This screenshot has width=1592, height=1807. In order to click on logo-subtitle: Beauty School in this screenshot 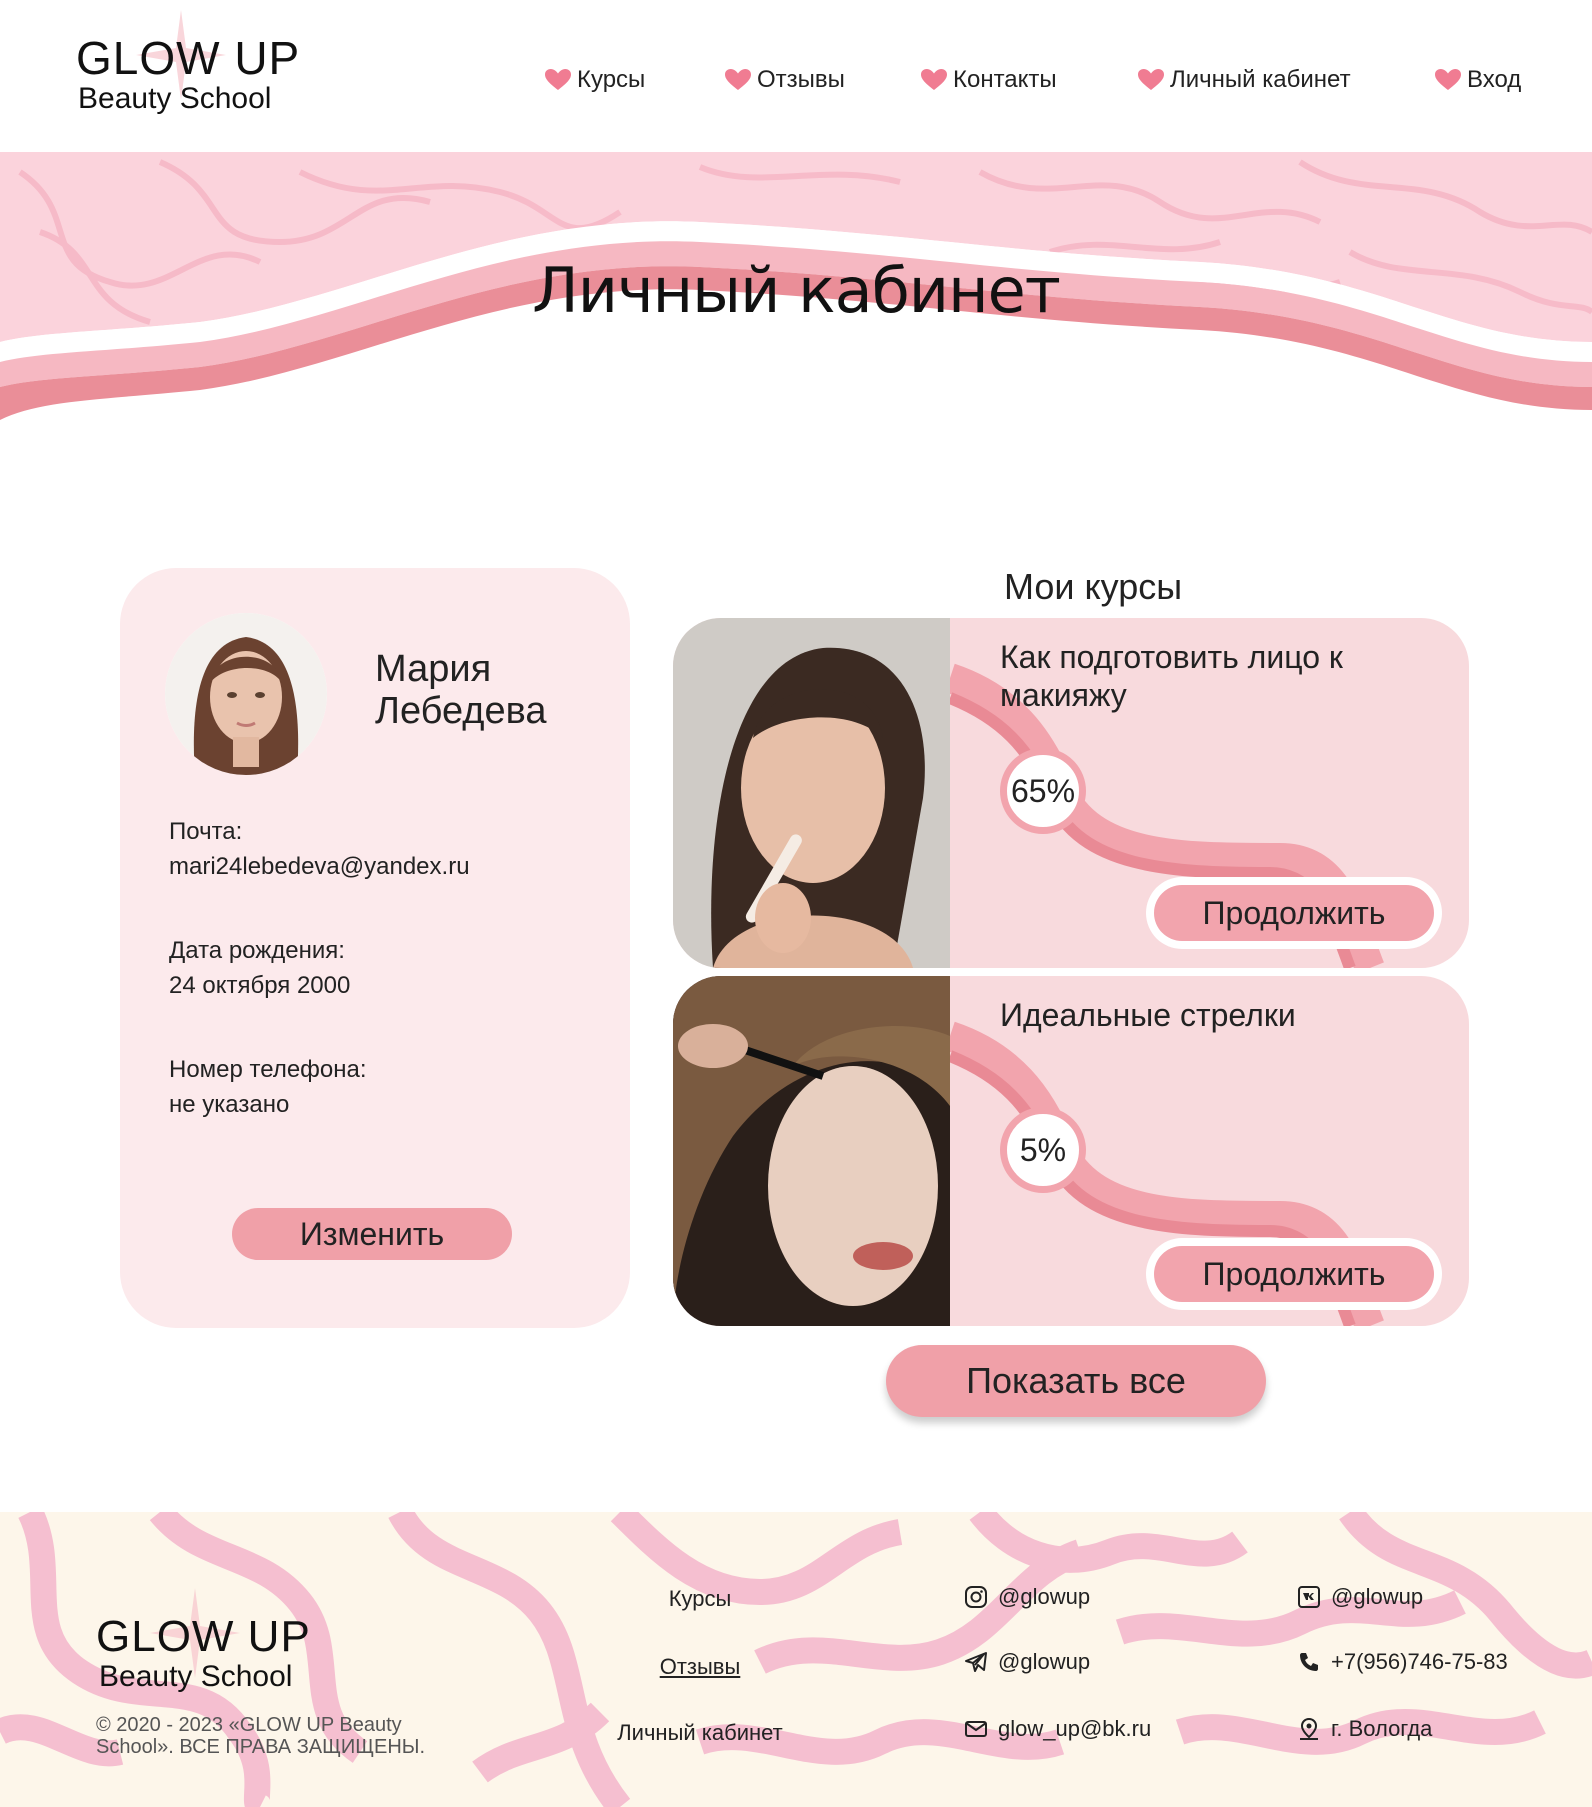, I will do `click(175, 98)`.